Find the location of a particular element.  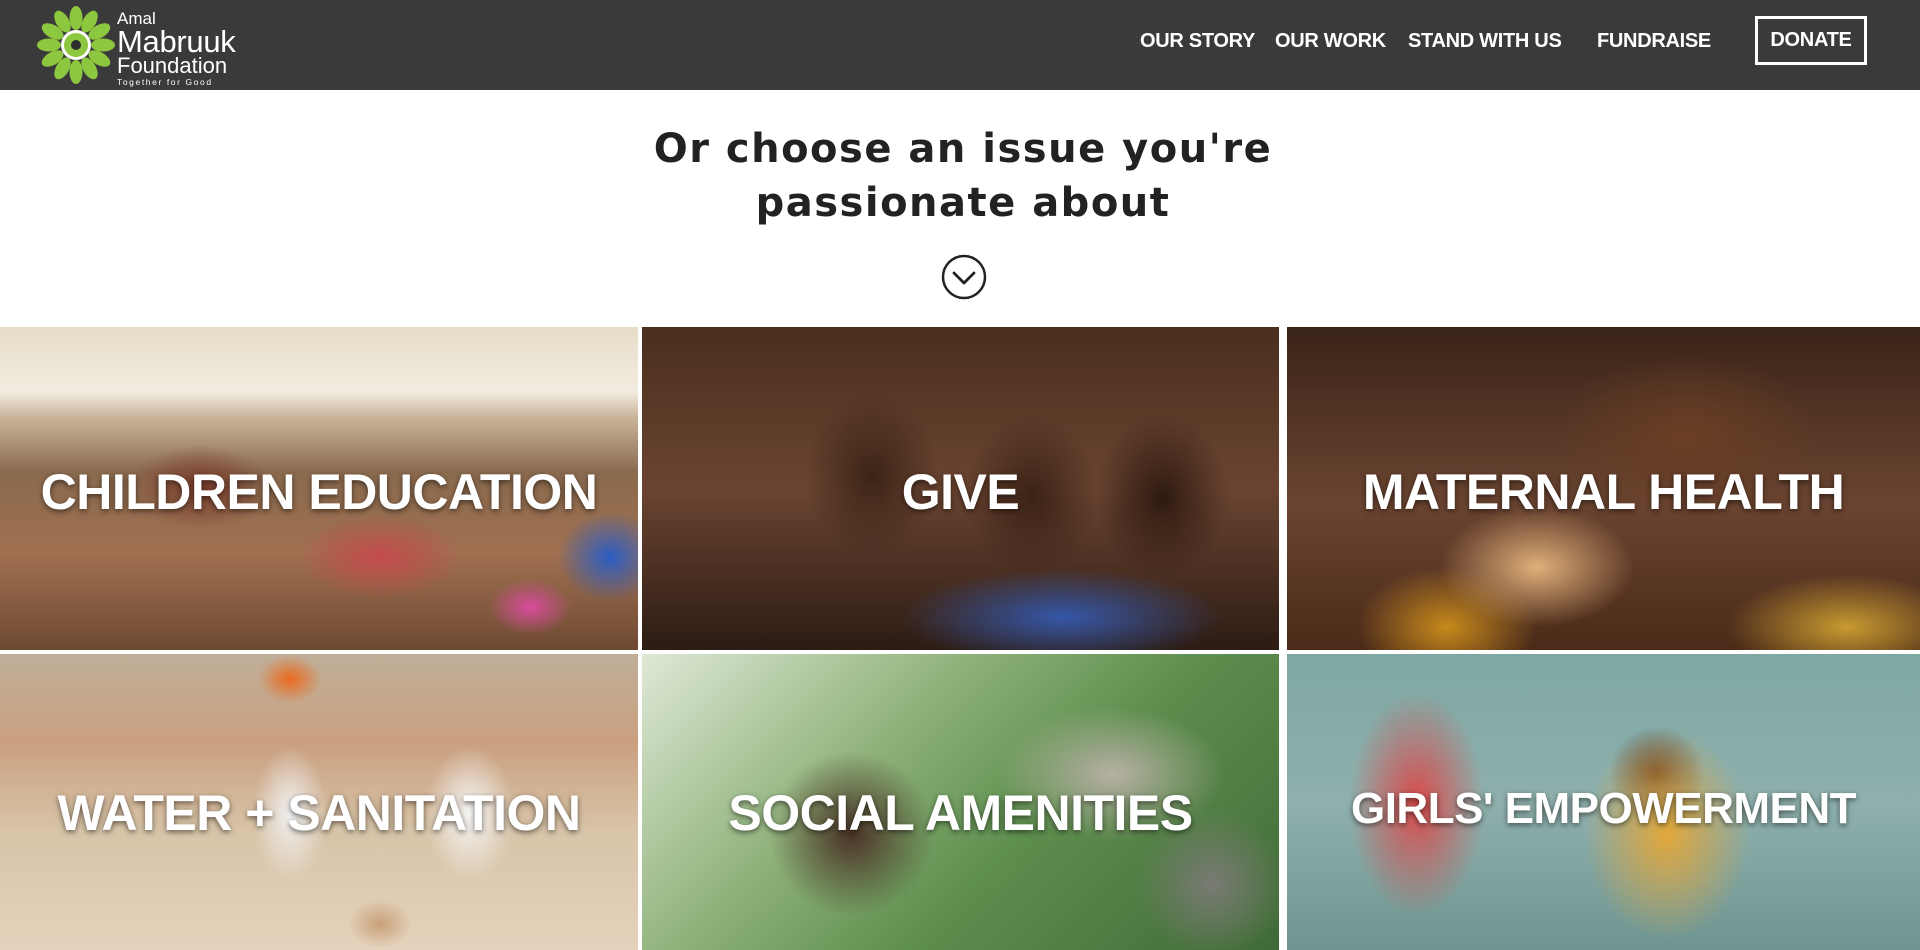

tile-label: CHILDREN EDUCATION is located at coordinates (319, 492).